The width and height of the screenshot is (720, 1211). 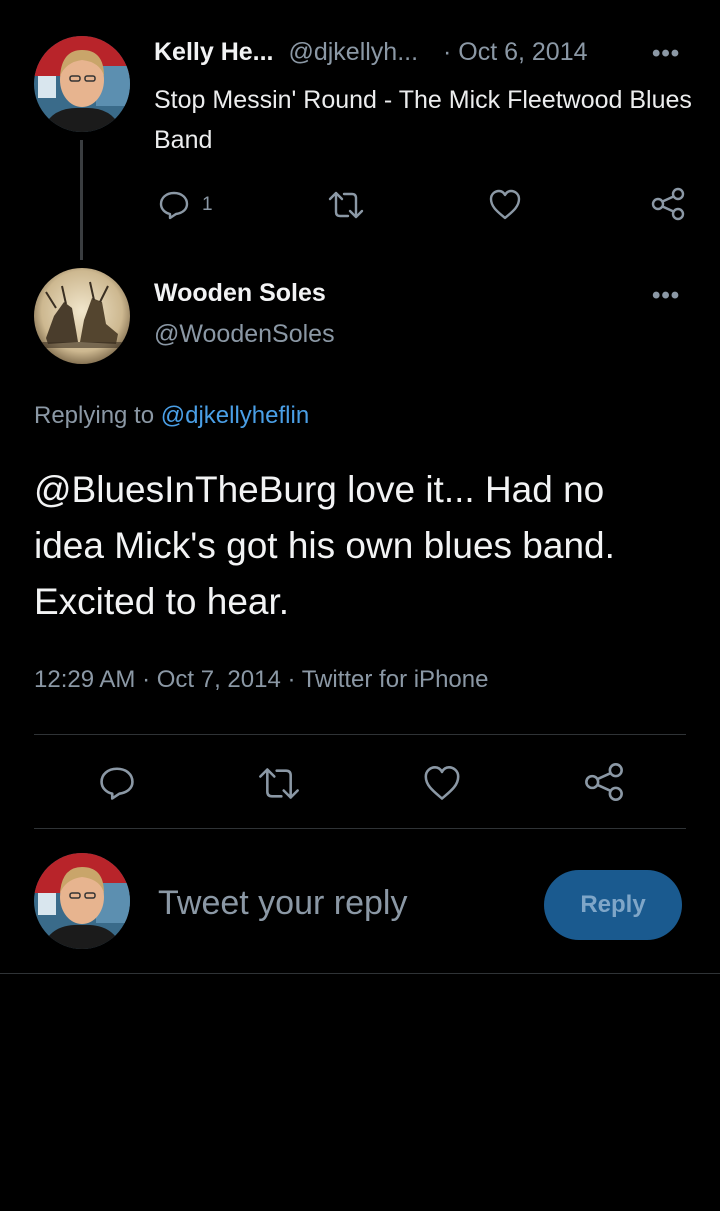 I want to click on parent-tweet-header: Kelly He... @djkellyh... · Oct 6, 2014, so click(x=371, y=52).